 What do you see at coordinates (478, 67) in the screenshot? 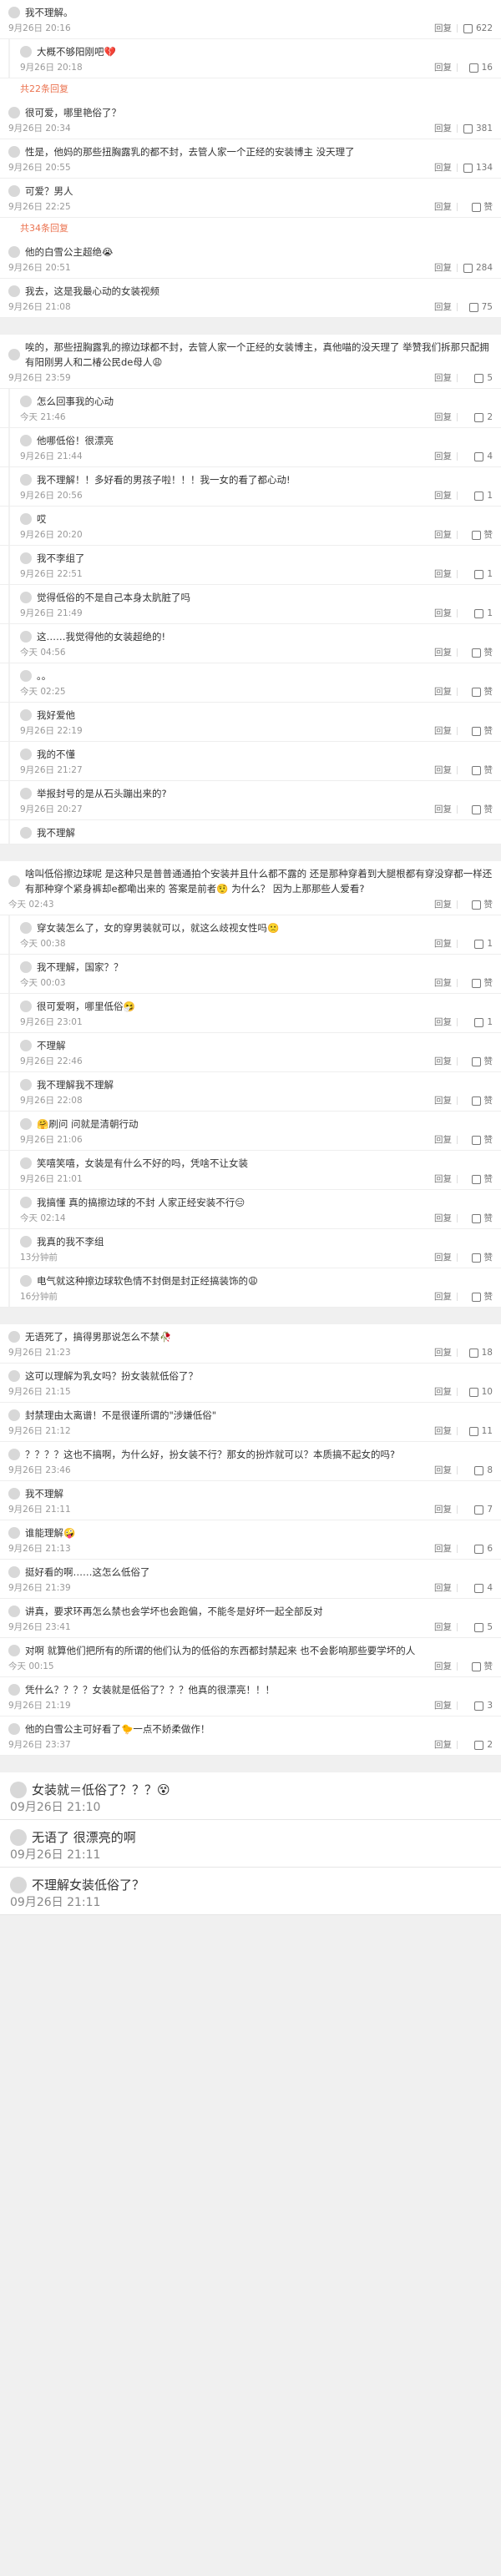
I see `like-button: 16` at bounding box center [478, 67].